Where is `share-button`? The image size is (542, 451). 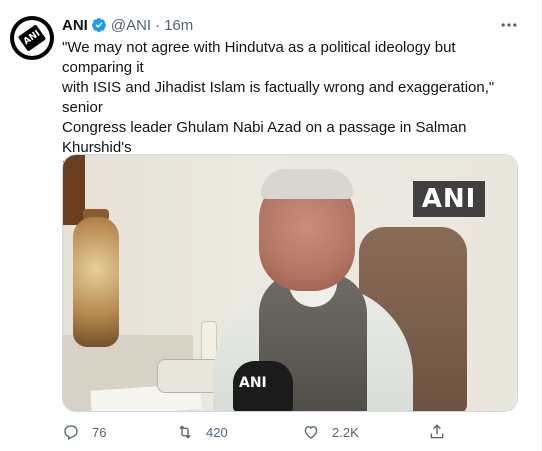
share-button is located at coordinates (443, 432).